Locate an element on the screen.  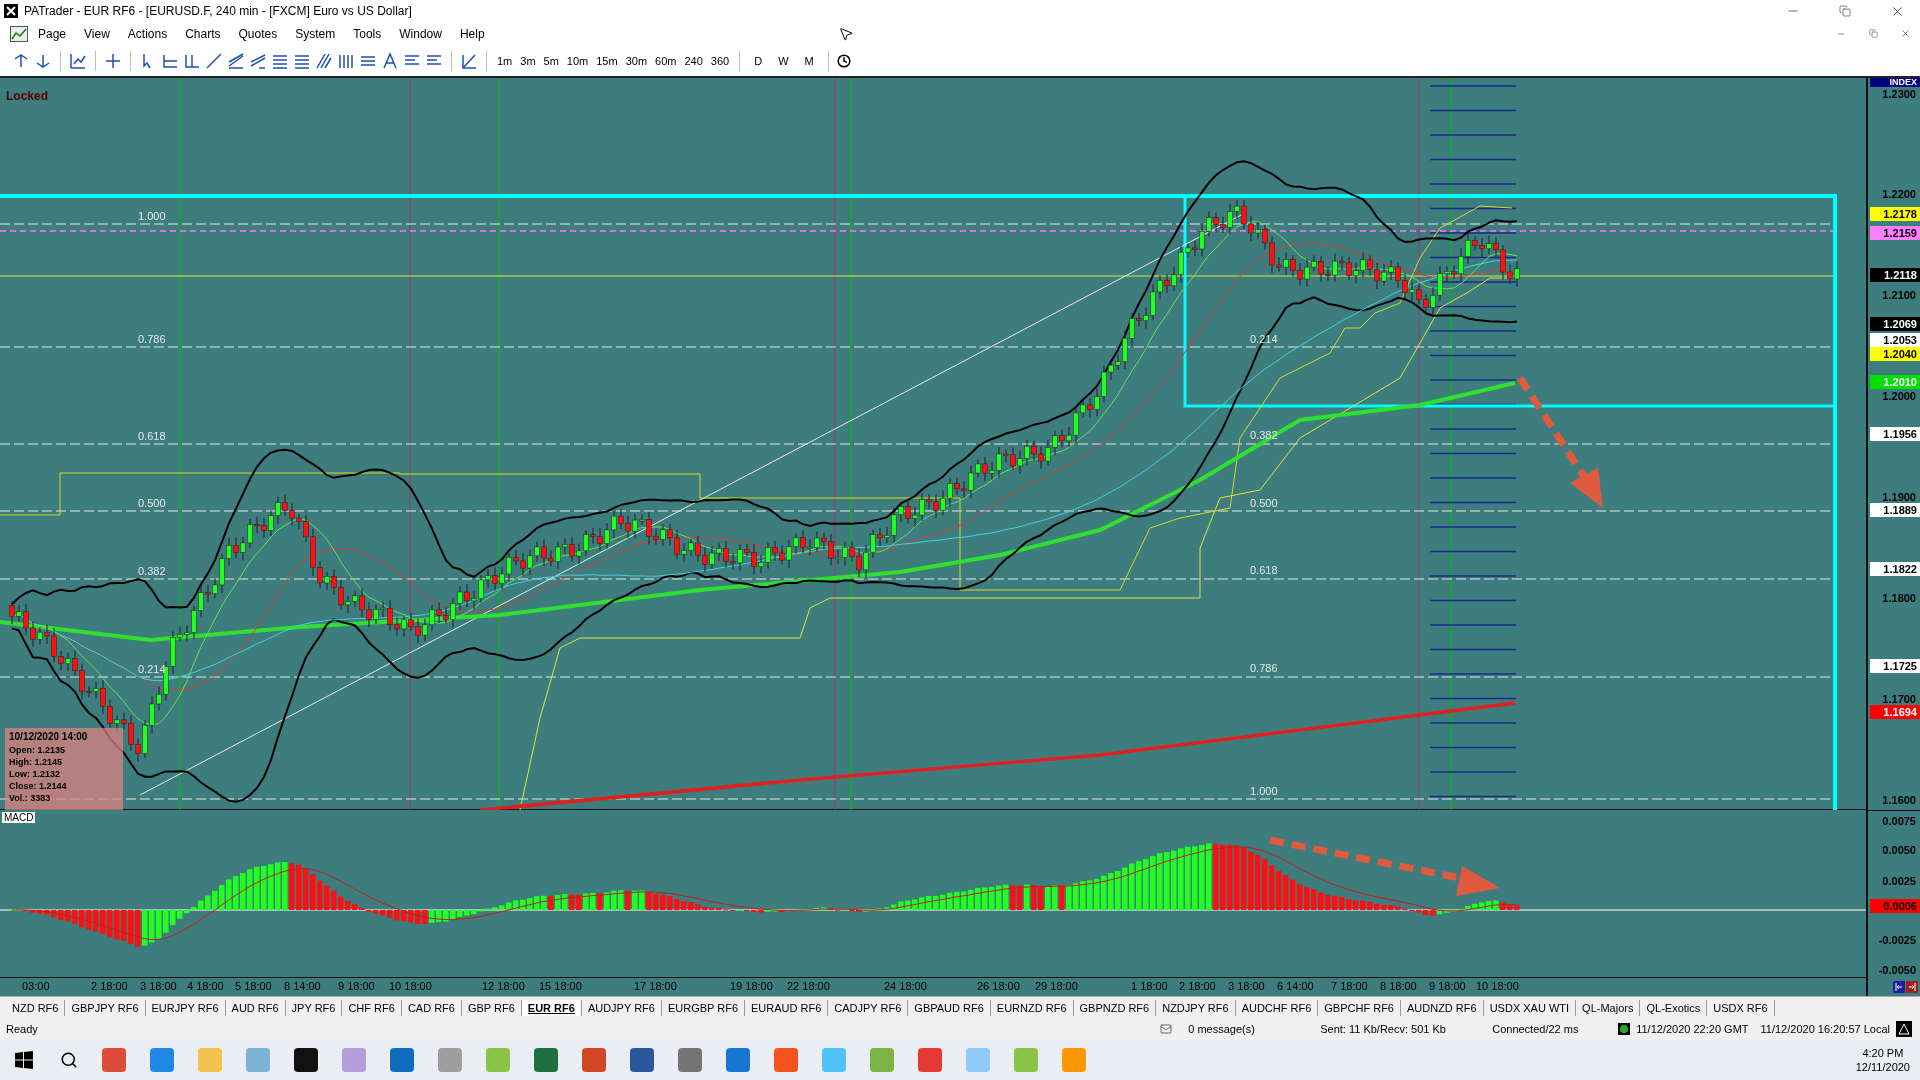
time-axis-label: 19 18:00 is located at coordinates (751, 985).